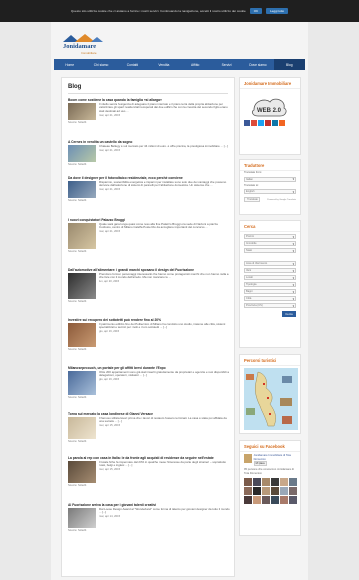 The width and height of the screenshot is (359, 580). I want to click on google-plus-icon, so click(254, 123).